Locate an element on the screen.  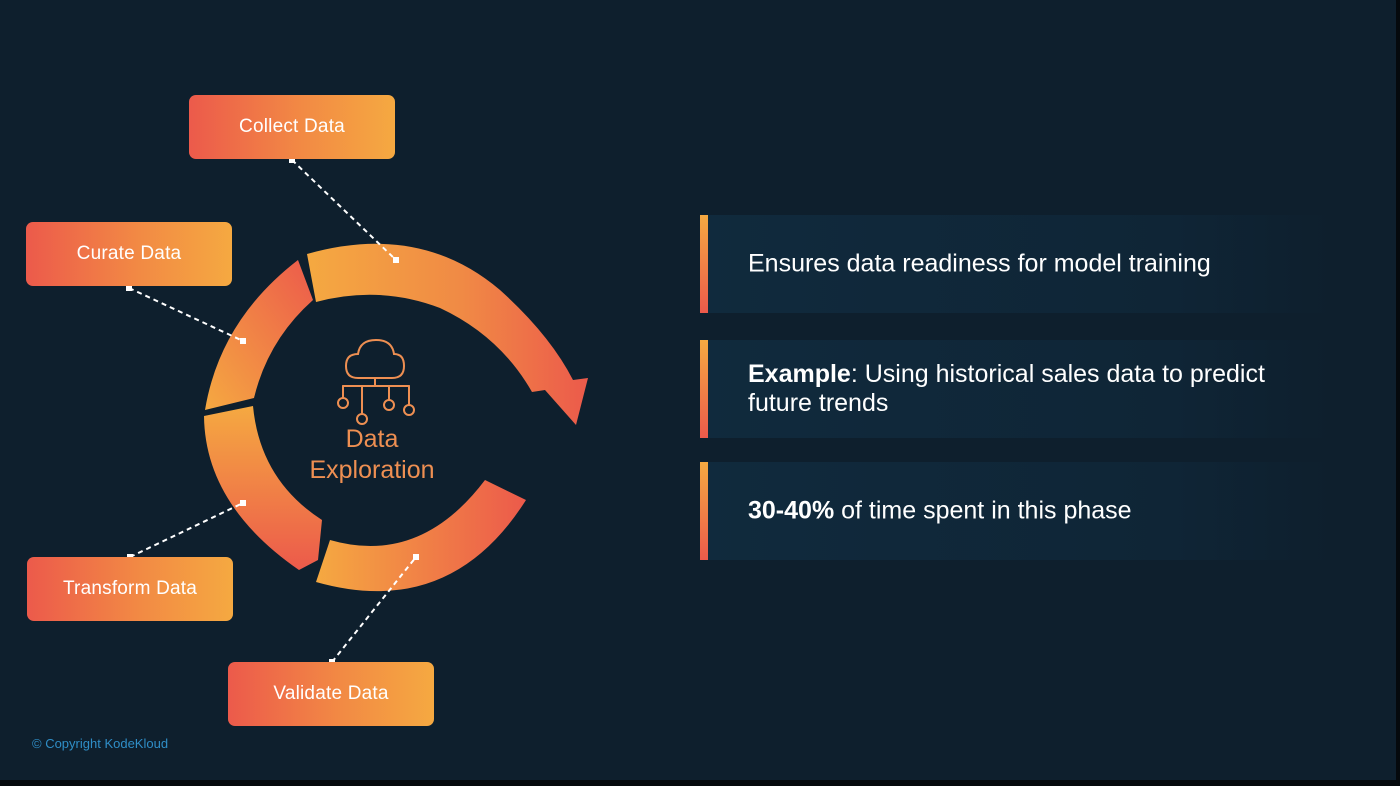
step-label: Transform Data is located at coordinates (130, 588).